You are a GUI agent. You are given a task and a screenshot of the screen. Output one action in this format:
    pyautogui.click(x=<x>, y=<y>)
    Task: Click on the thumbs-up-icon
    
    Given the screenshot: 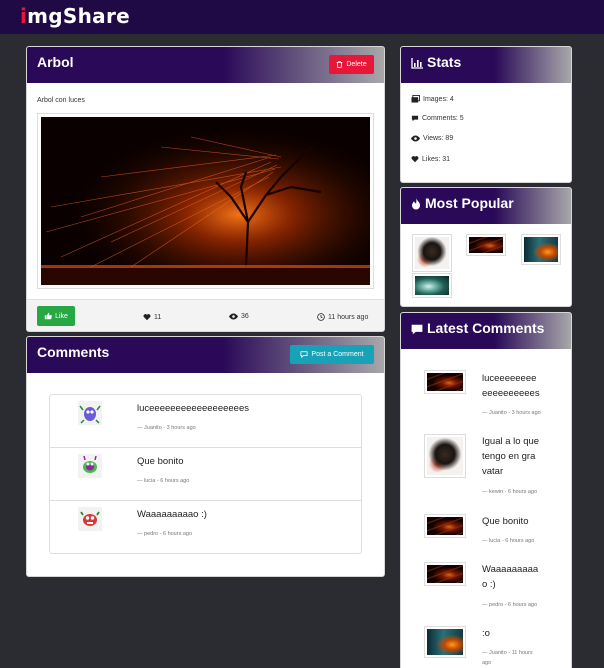 What is the action you would take?
    pyautogui.click(x=48, y=316)
    